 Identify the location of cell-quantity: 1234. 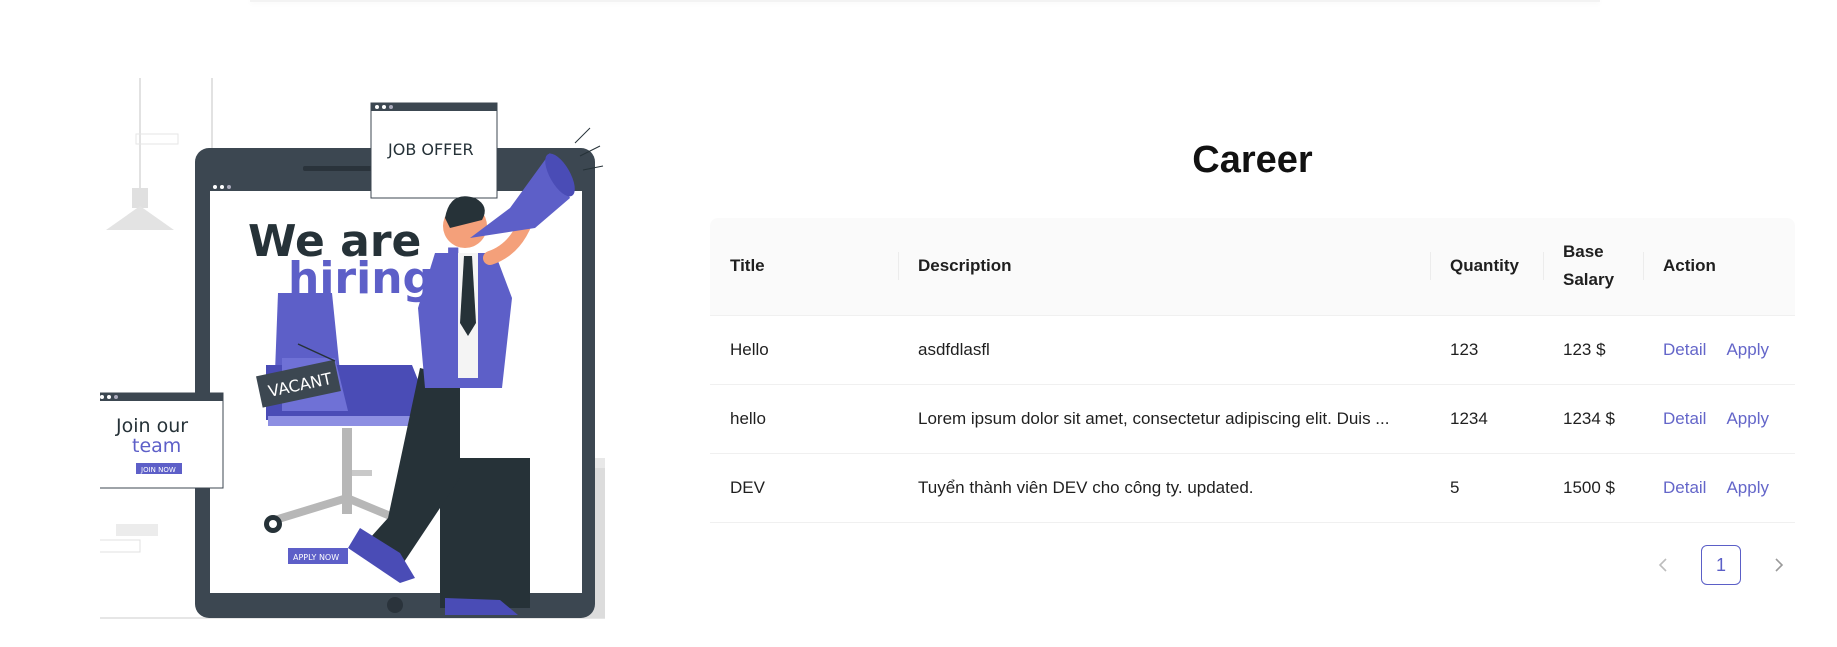
(1486, 419).